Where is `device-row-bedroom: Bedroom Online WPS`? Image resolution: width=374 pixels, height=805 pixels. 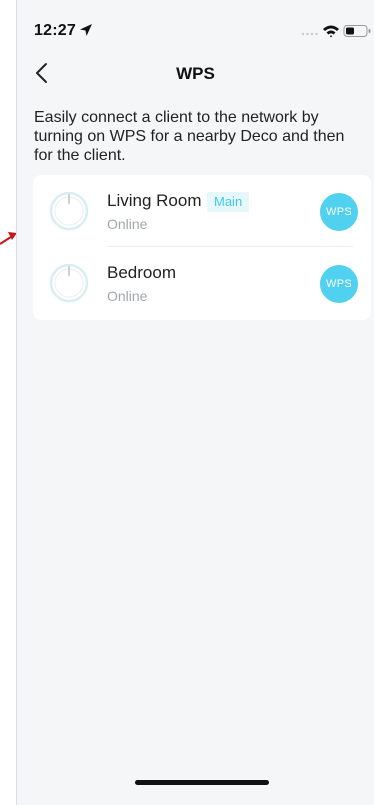
device-row-bedroom: Bedroom Online WPS is located at coordinates (202, 283).